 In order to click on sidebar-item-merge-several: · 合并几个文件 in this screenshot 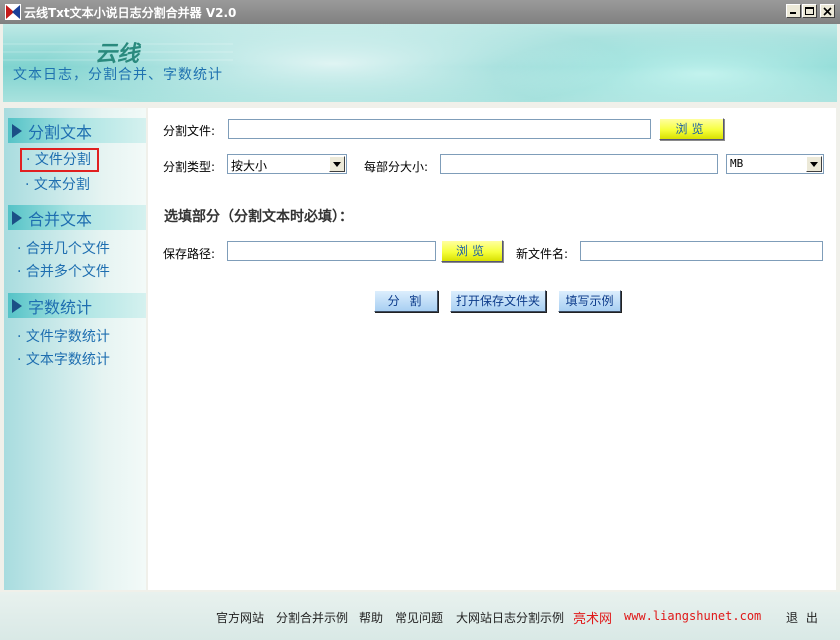, I will do `click(63, 248)`.